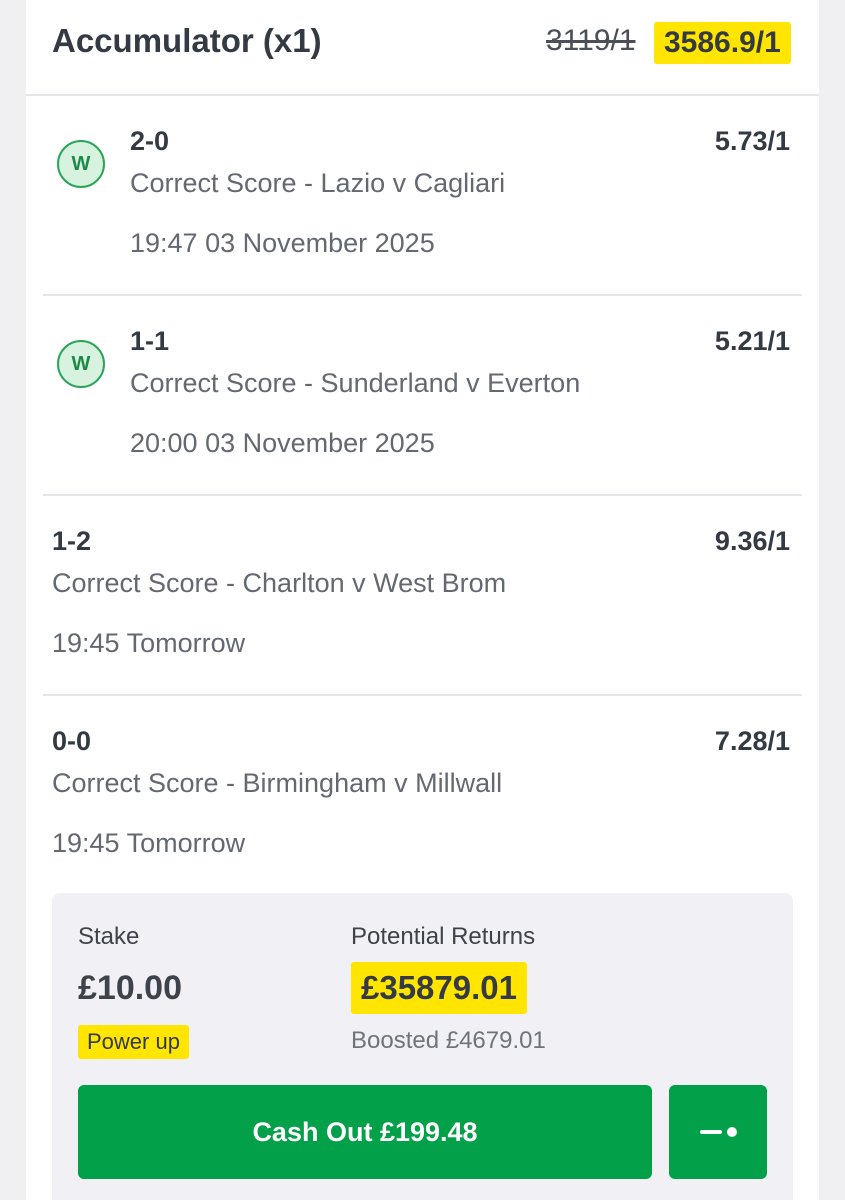 The height and width of the screenshot is (1200, 845). What do you see at coordinates (365, 1132) in the screenshot?
I see `cash-out-button: Cash Out £199.48` at bounding box center [365, 1132].